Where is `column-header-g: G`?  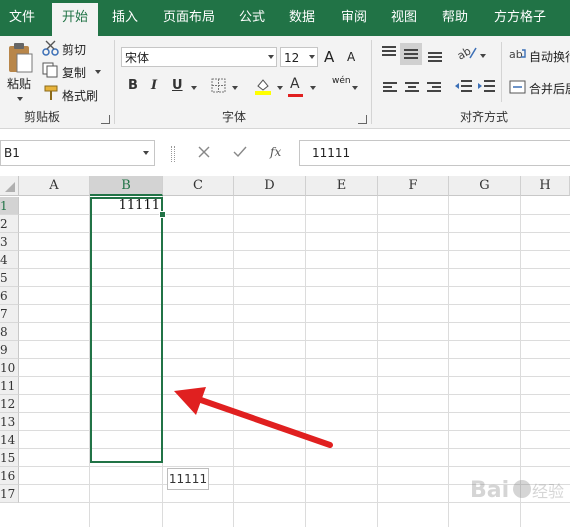
column-header-g: G is located at coordinates (485, 186).